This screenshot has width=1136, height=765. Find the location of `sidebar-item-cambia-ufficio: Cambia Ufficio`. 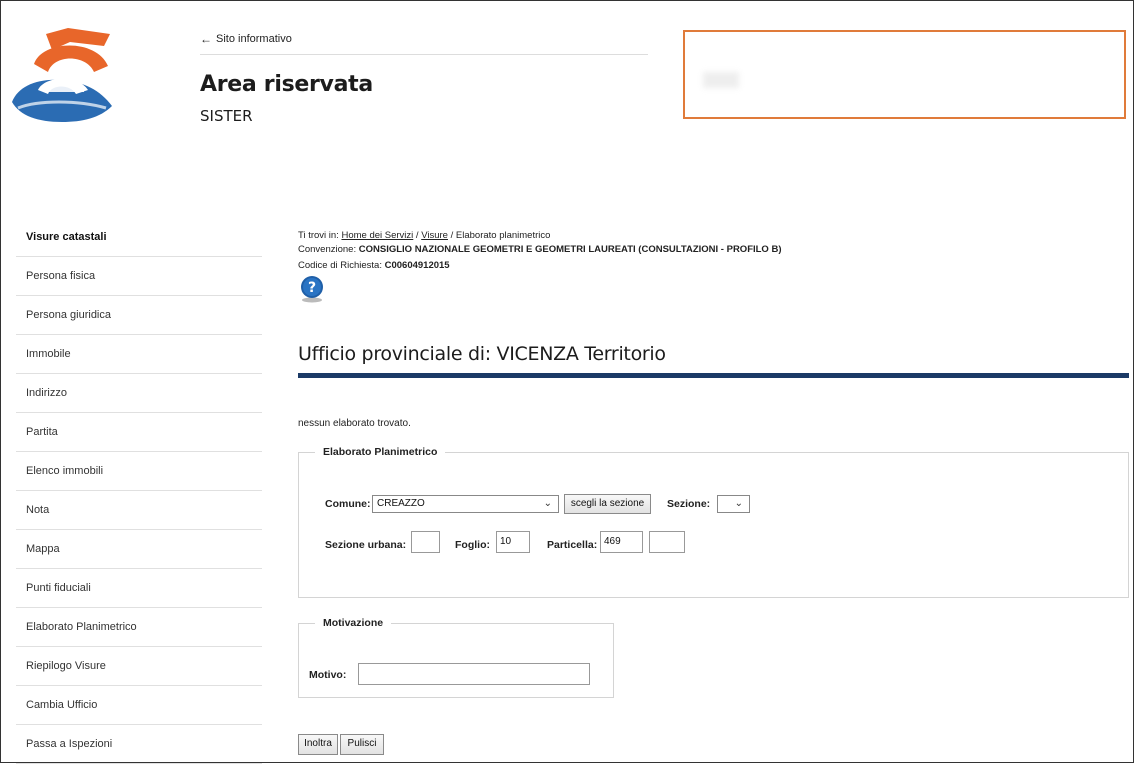

sidebar-item-cambia-ufficio: Cambia Ufficio is located at coordinates (139, 705).